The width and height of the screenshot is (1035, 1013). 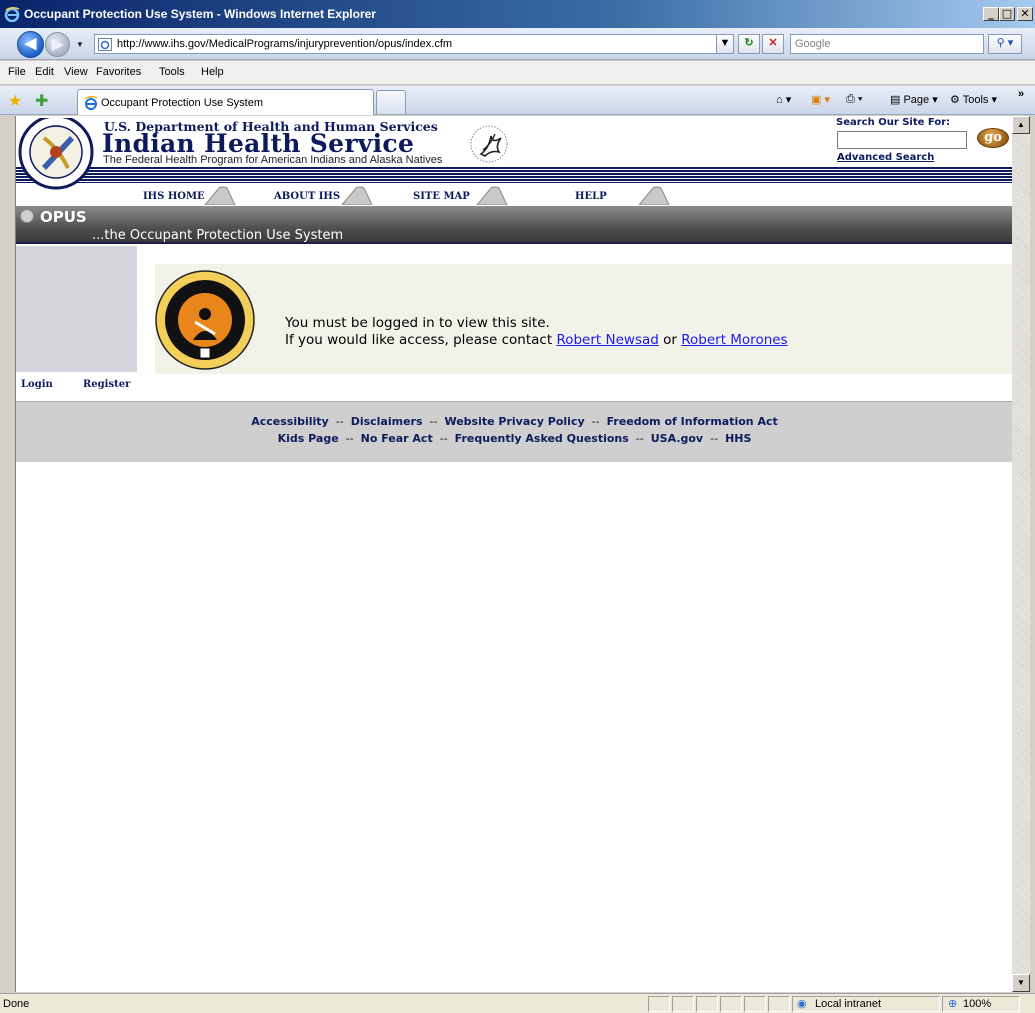 What do you see at coordinates (514, 195) in the screenshot?
I see `main-nav: IHS HOME ABOUT IHS SITE MAP HELP` at bounding box center [514, 195].